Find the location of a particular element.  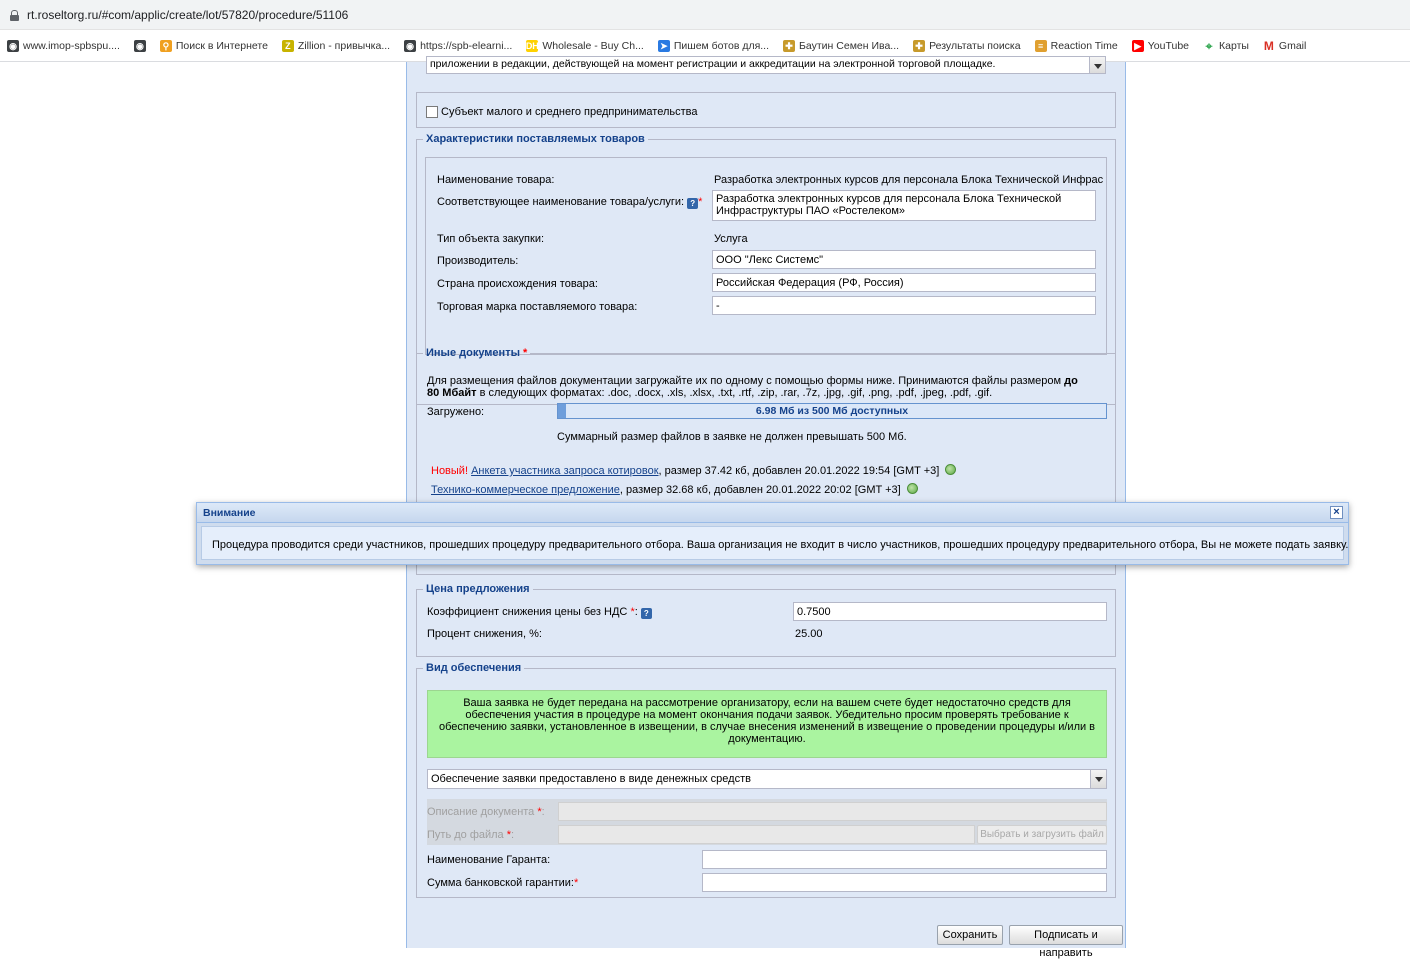

upload-progress-text: 6.98 Мб из 500 Мб доступных is located at coordinates (832, 411).